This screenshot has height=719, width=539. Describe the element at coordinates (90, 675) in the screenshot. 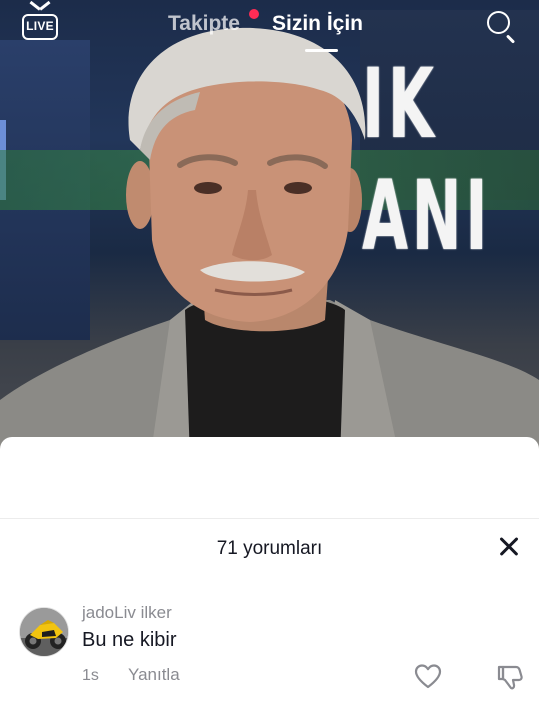

I see `comment-time: 1s` at that location.